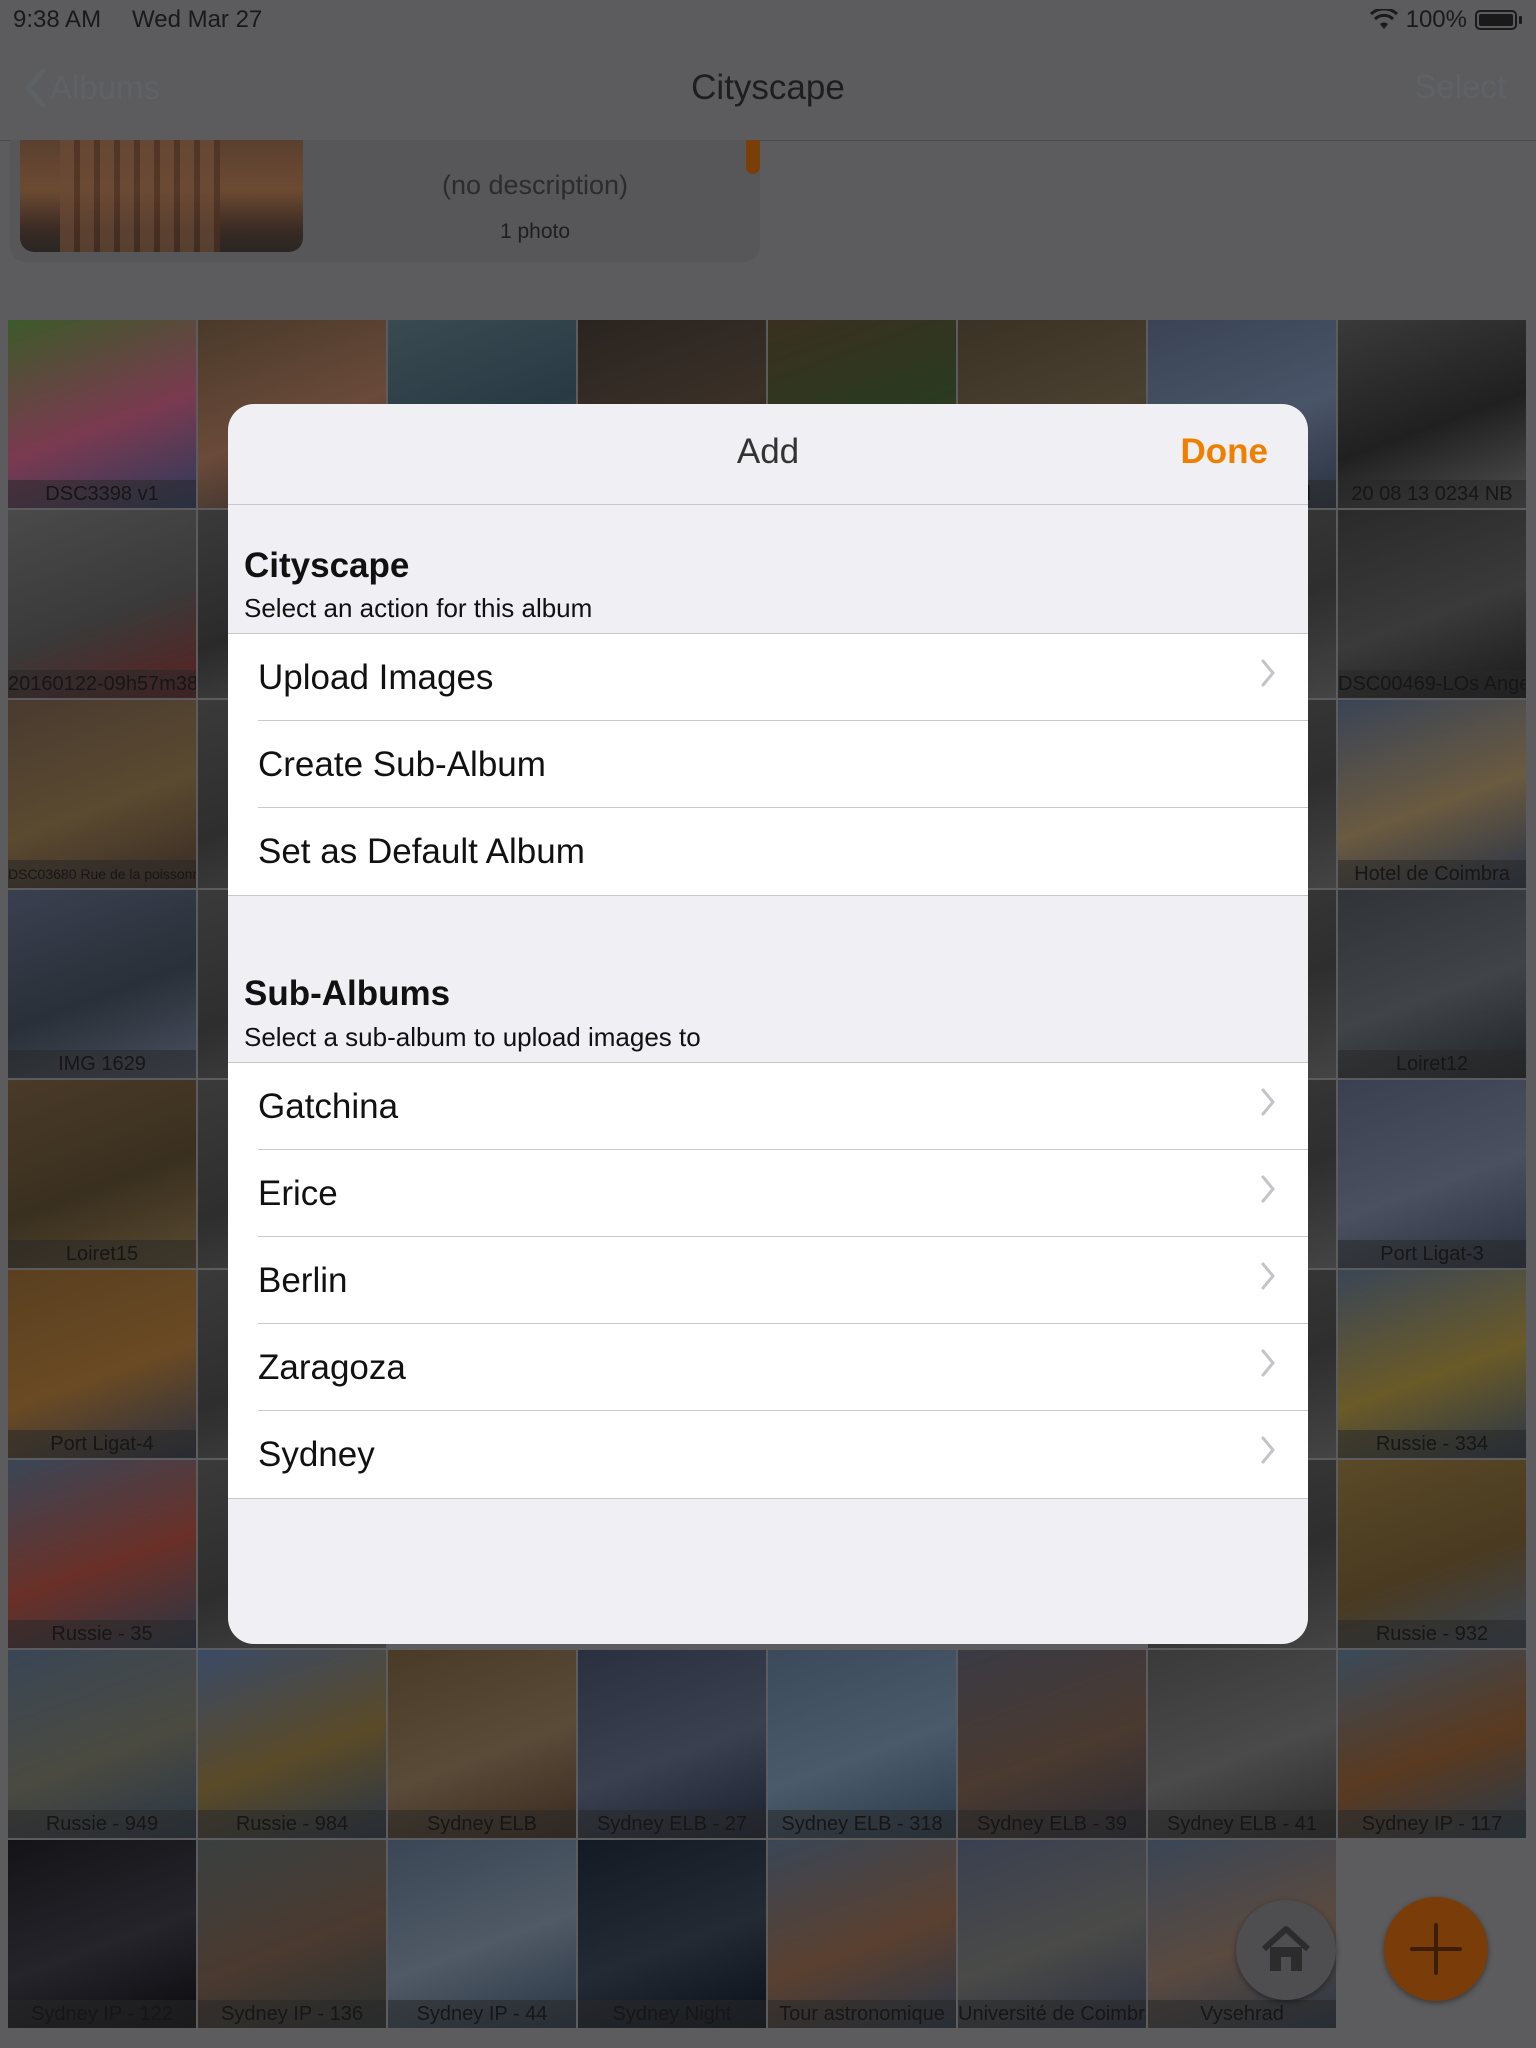 This screenshot has width=1536, height=2048. Describe the element at coordinates (102, 414) in the screenshot. I see `photo-tile: DSC3398 v1` at that location.